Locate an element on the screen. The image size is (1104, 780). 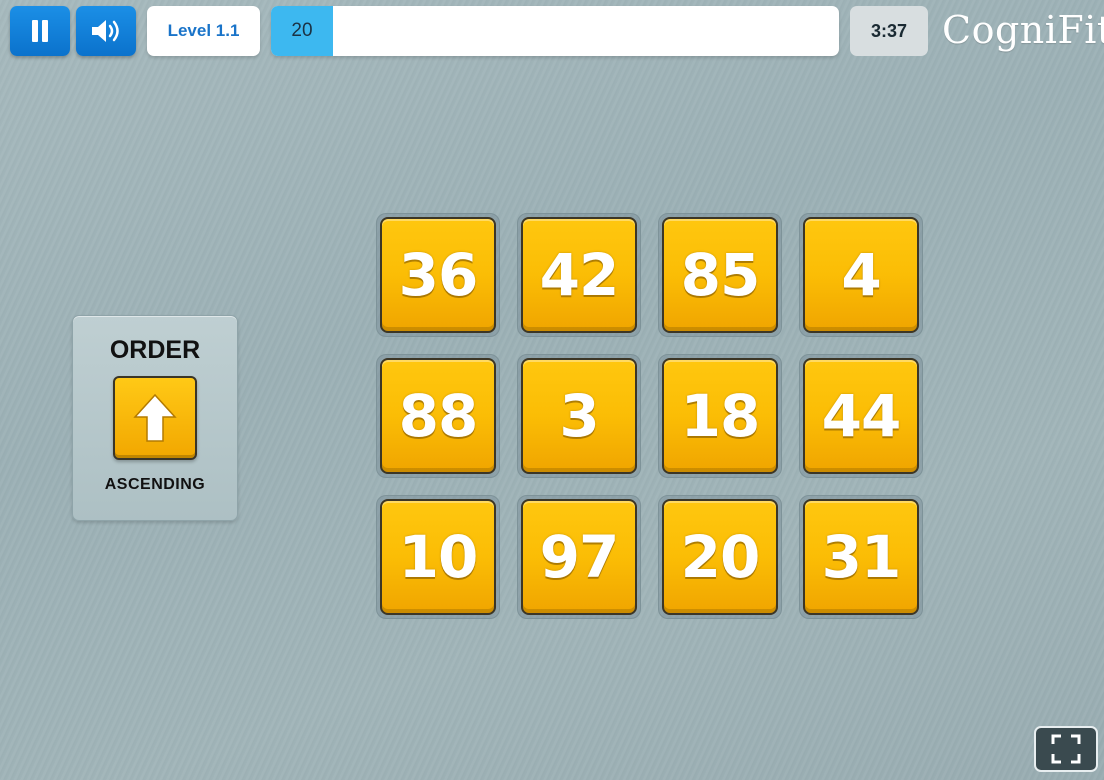
tile-slot: 31 is located at coordinates (861, 557).